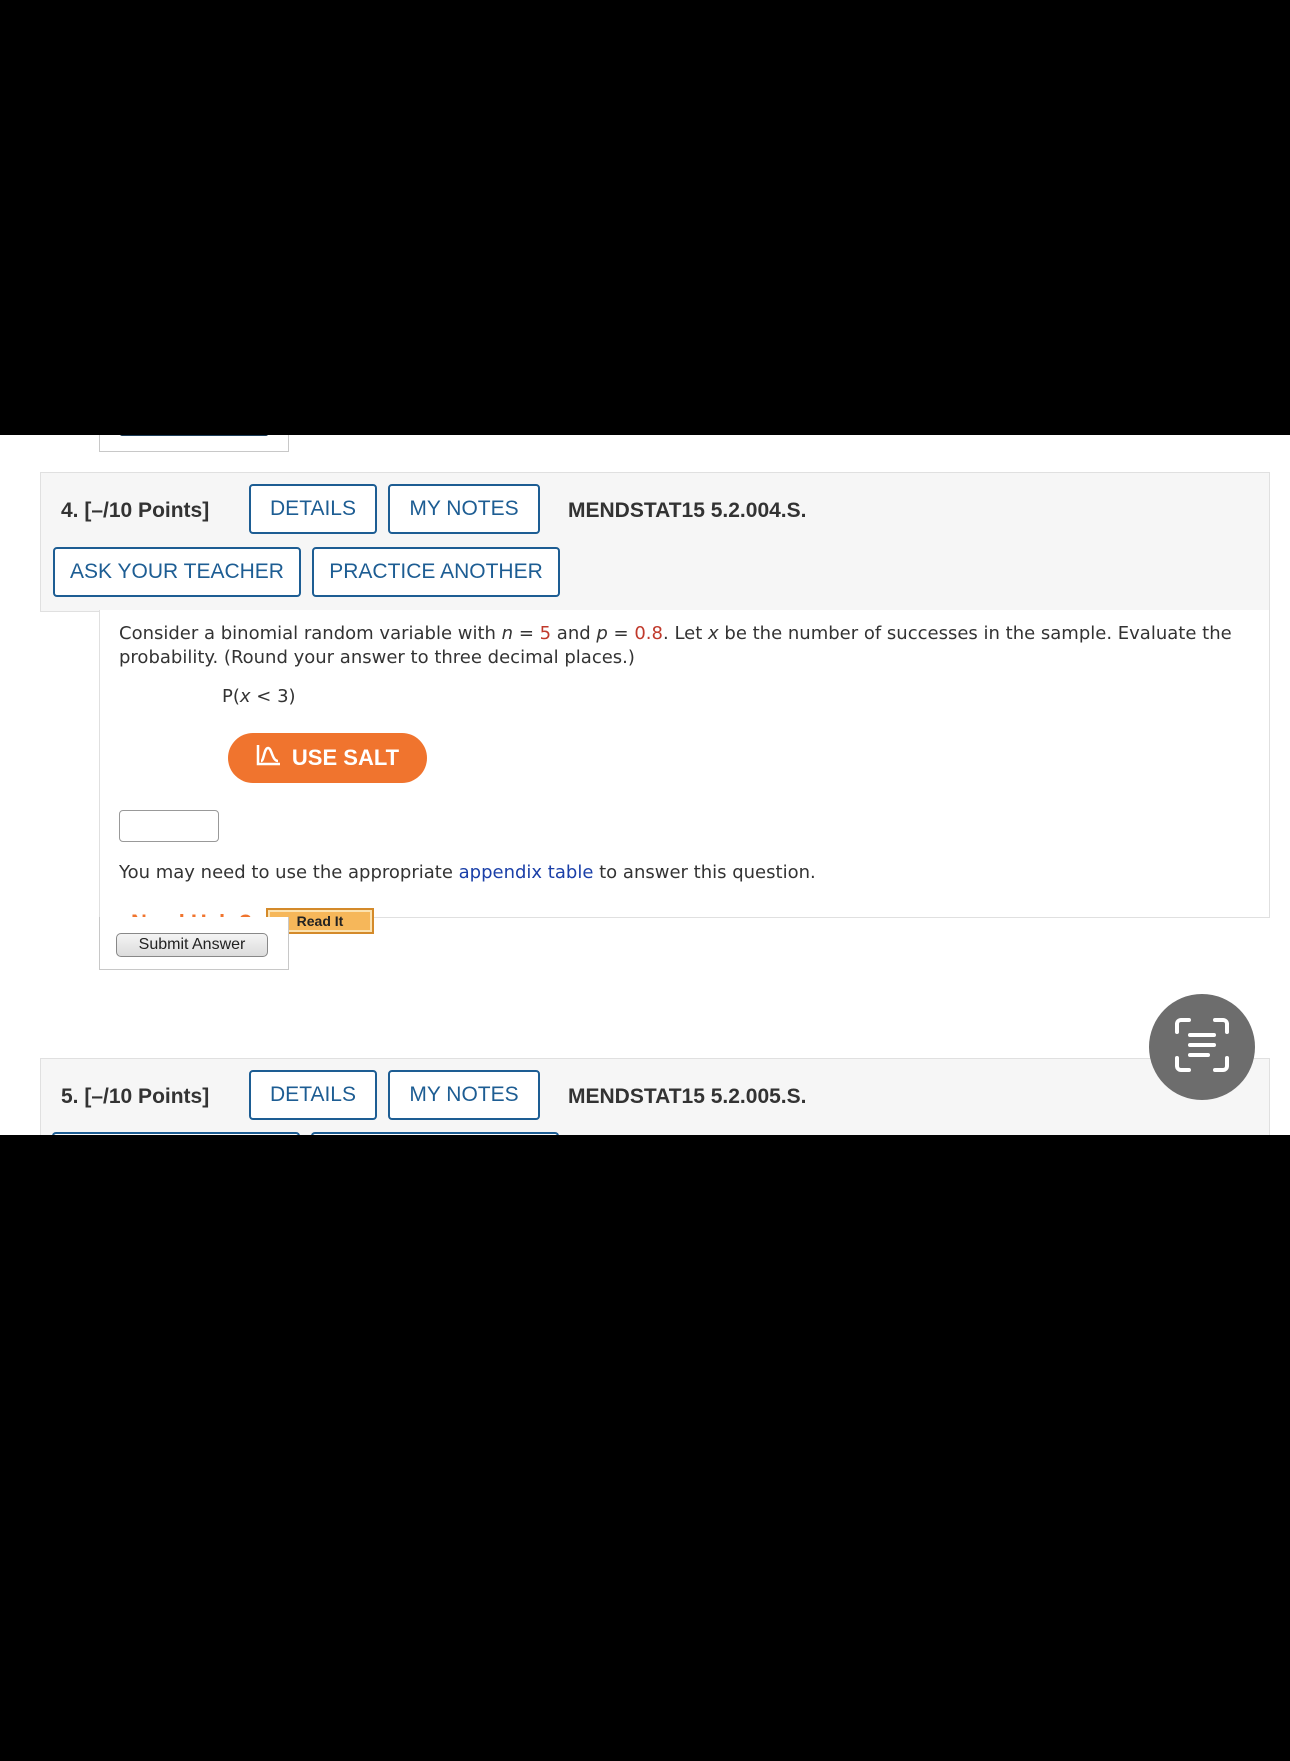 This screenshot has width=1290, height=1761. I want to click on use-salt-button: USE SALT, so click(327, 758).